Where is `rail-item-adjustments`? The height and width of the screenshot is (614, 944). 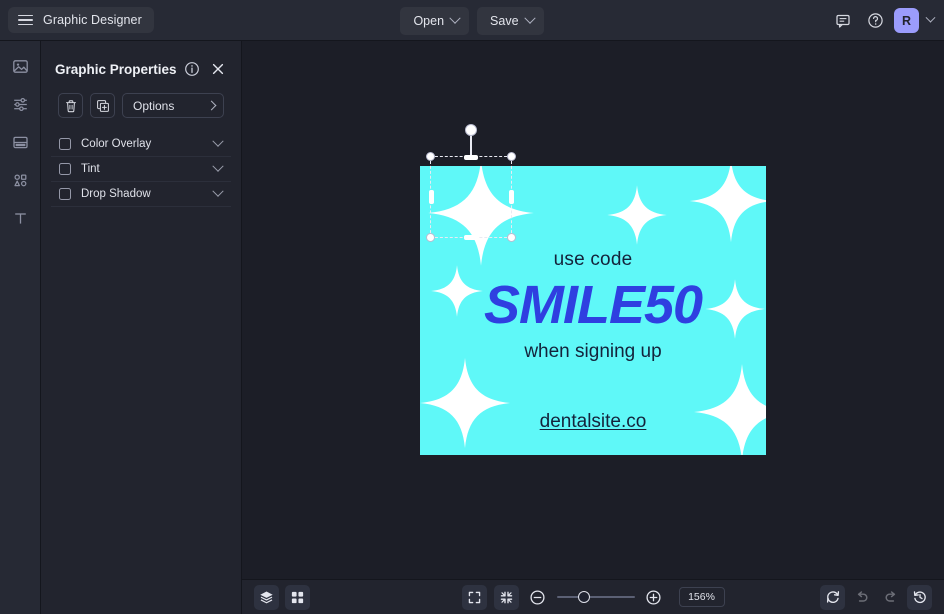
rail-item-adjustments is located at coordinates (20, 104).